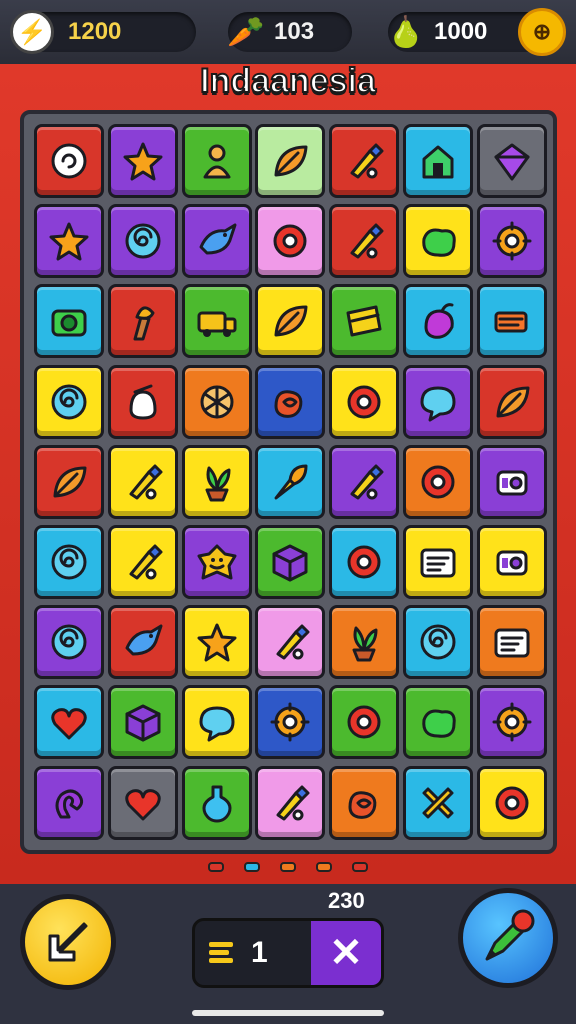 This screenshot has height=1024, width=576. What do you see at coordinates (103, 32) in the screenshot?
I see `coins-counter: ⚡ 1200` at bounding box center [103, 32].